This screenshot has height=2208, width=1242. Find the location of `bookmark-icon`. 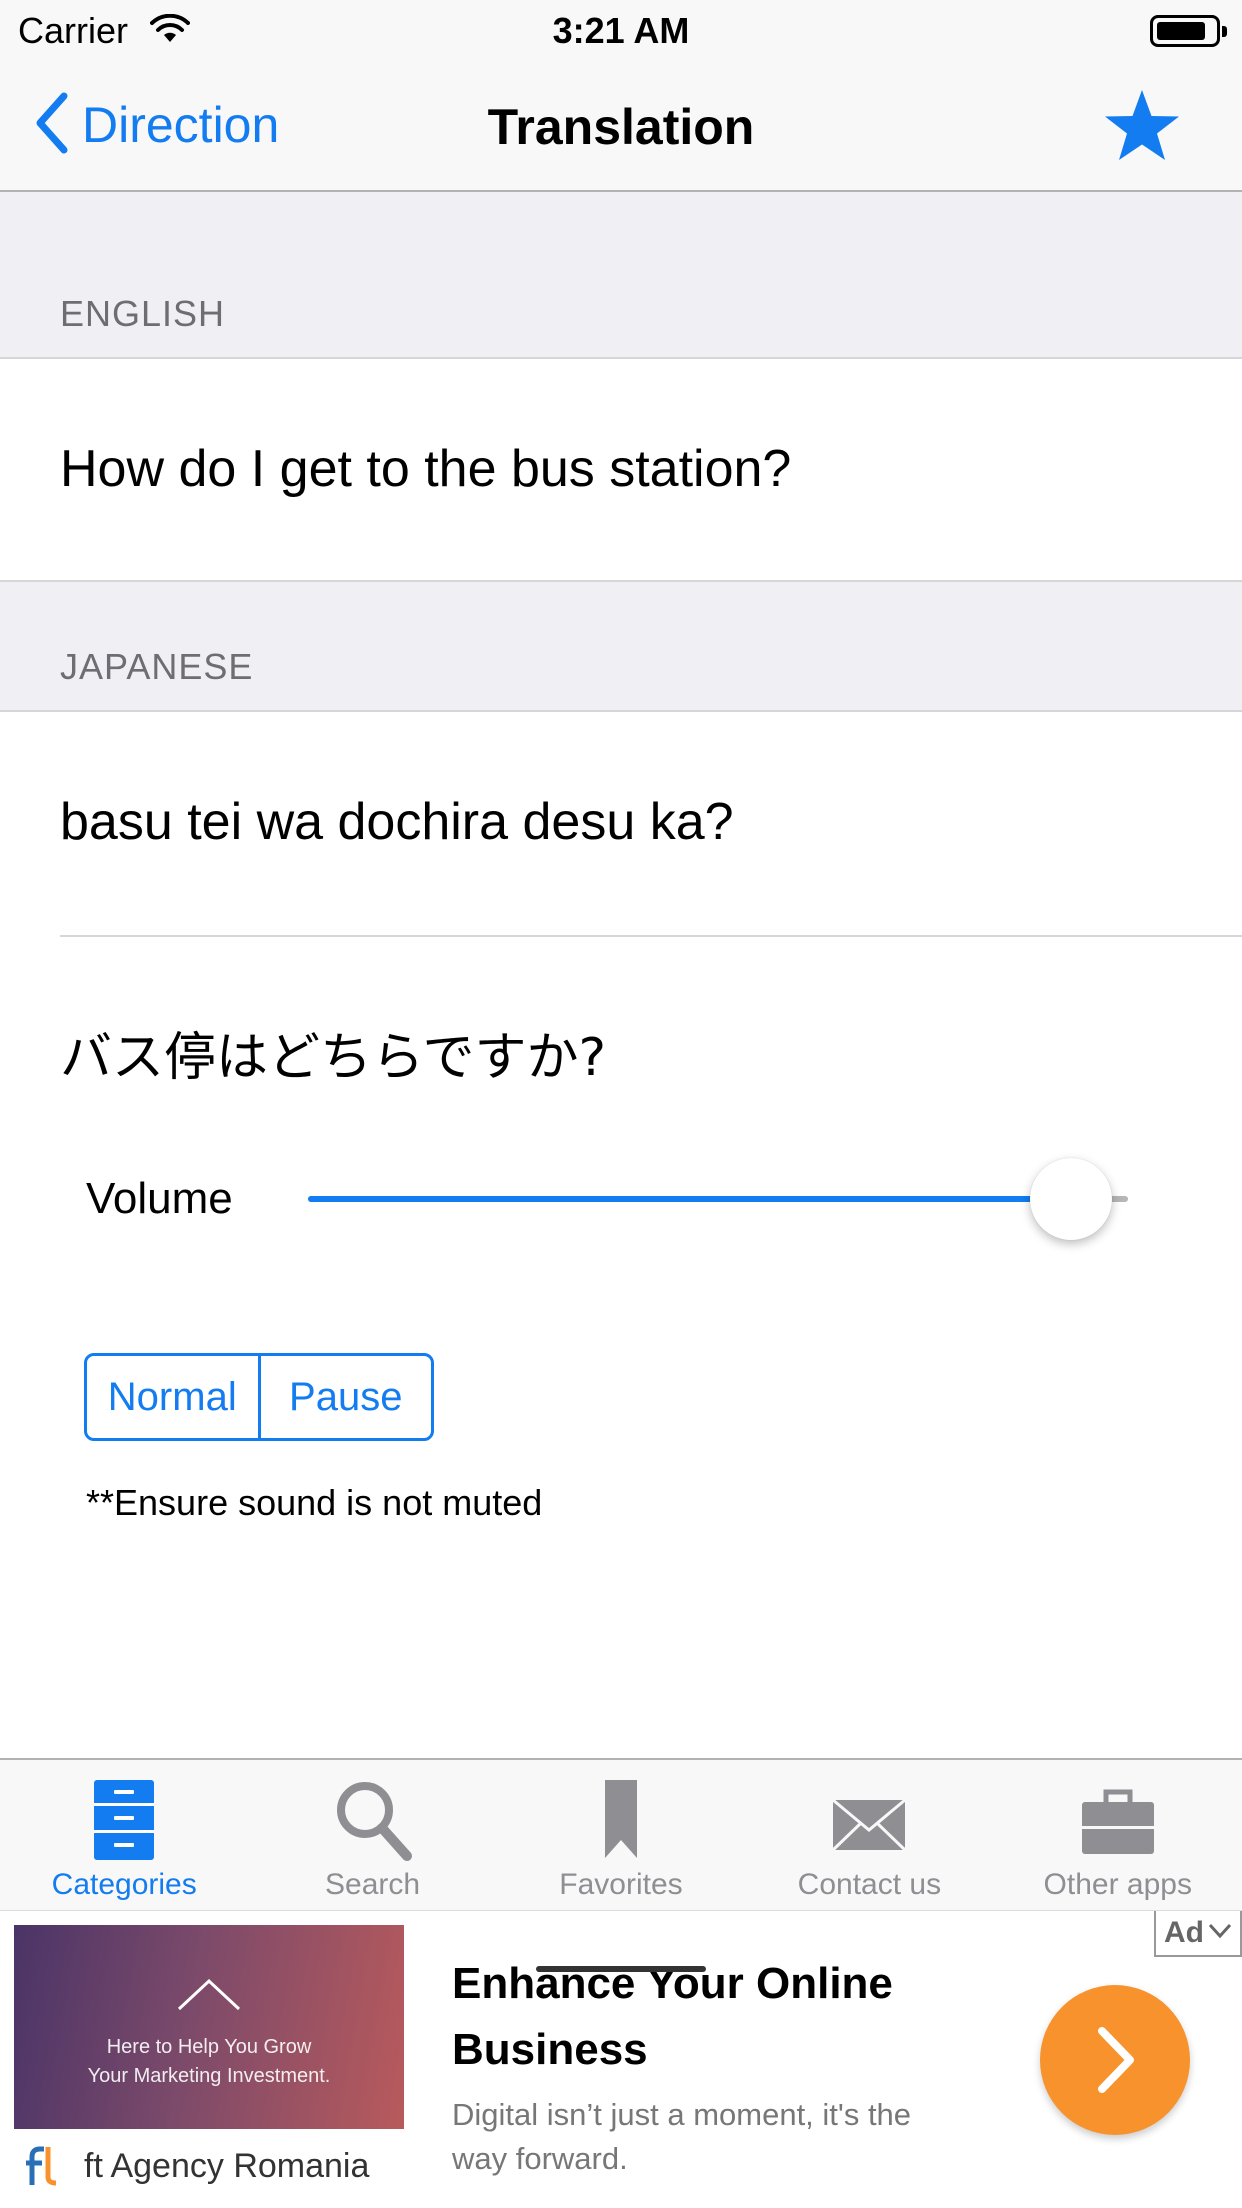

bookmark-icon is located at coordinates (621, 1822).